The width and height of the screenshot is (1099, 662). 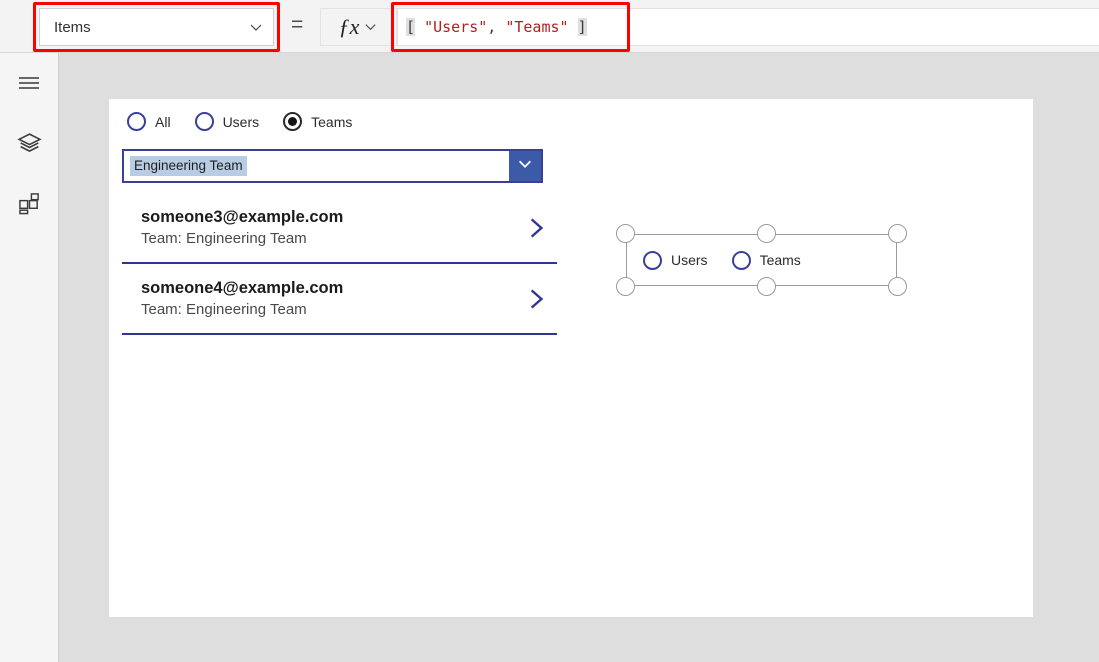 What do you see at coordinates (349, 26) in the screenshot?
I see `fx-icon: ƒx` at bounding box center [349, 26].